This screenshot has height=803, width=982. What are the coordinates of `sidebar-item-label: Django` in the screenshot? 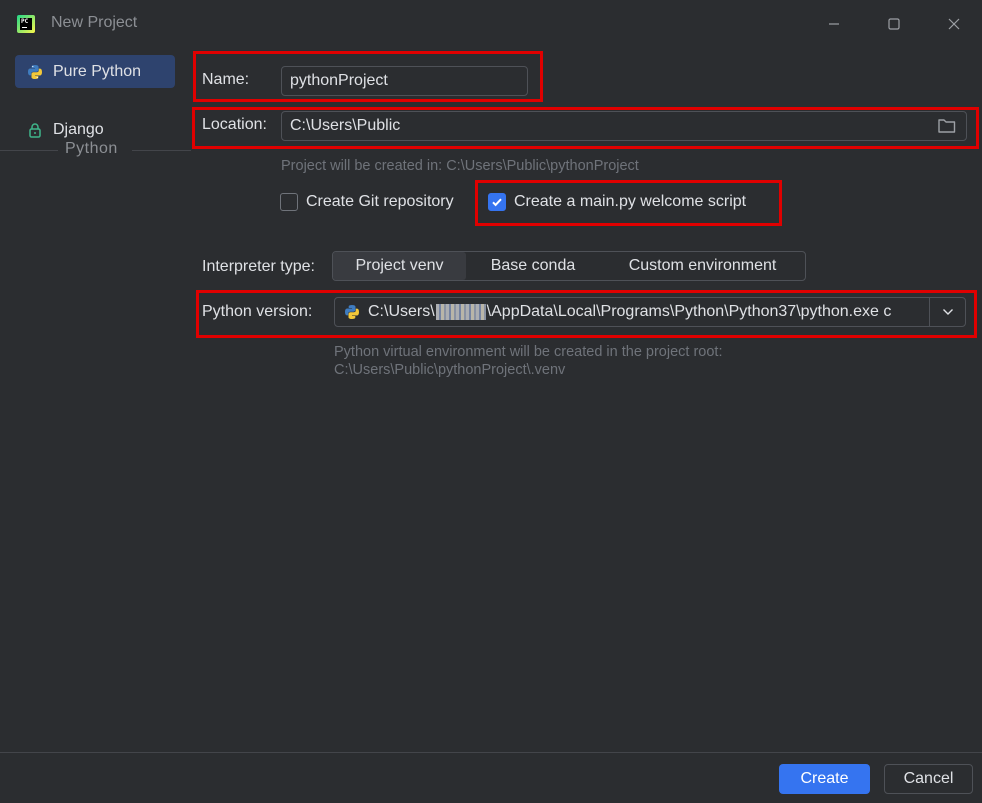 It's located at (78, 129).